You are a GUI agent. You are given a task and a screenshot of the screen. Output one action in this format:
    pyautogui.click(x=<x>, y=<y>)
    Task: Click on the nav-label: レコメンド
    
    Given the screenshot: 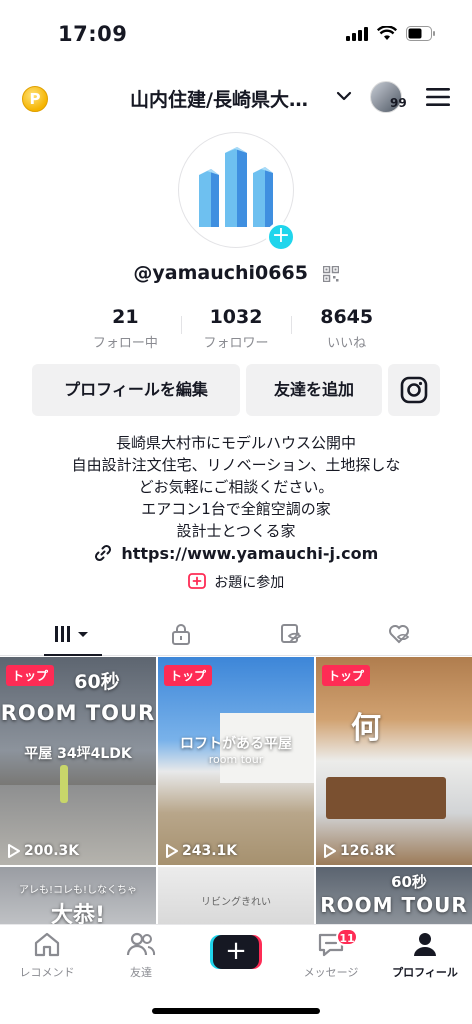 What is the action you would take?
    pyautogui.click(x=47, y=972)
    